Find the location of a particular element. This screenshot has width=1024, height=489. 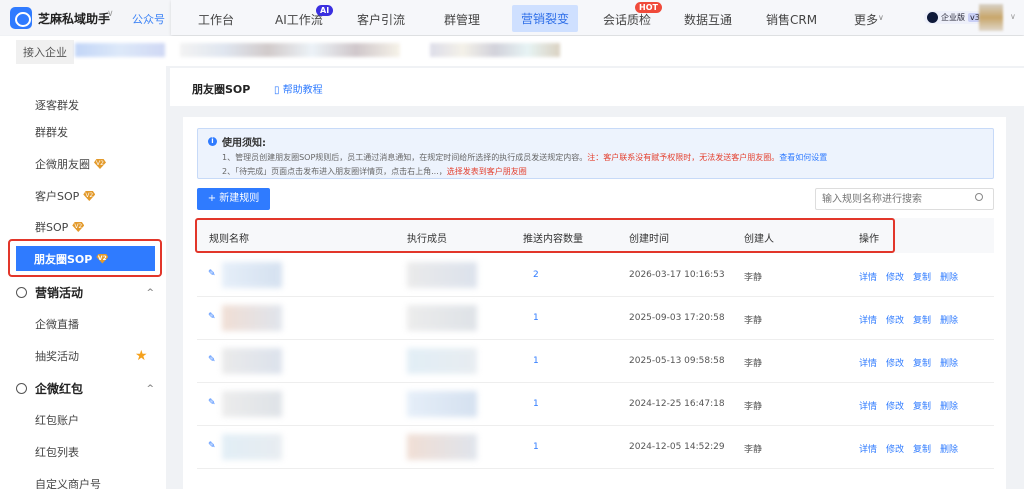

notice-title: 使用须知: is located at coordinates (244, 143).